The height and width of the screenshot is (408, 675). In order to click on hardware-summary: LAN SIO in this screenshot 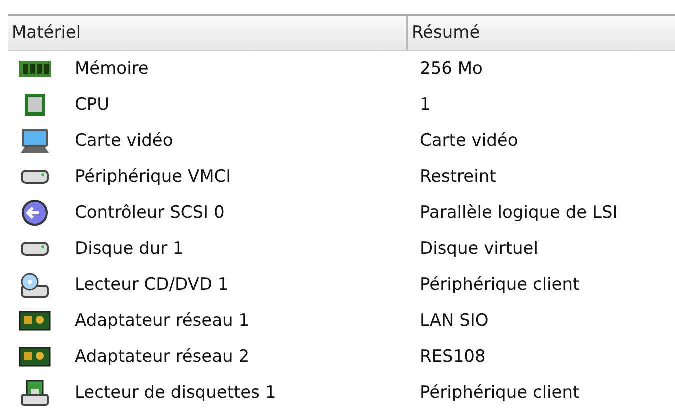, I will do `click(454, 321)`.